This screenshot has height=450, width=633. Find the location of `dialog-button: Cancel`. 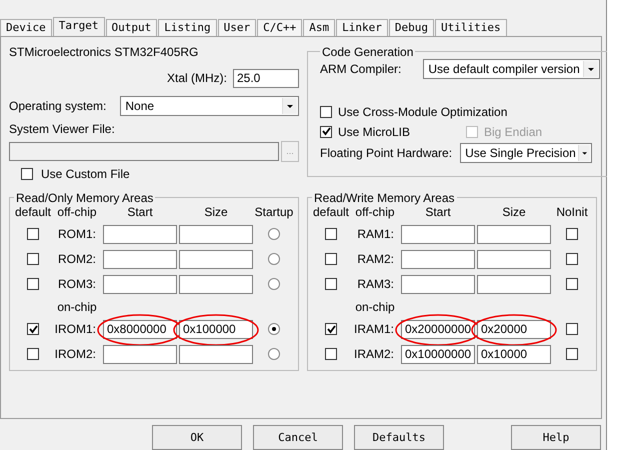

dialog-button: Cancel is located at coordinates (298, 437).